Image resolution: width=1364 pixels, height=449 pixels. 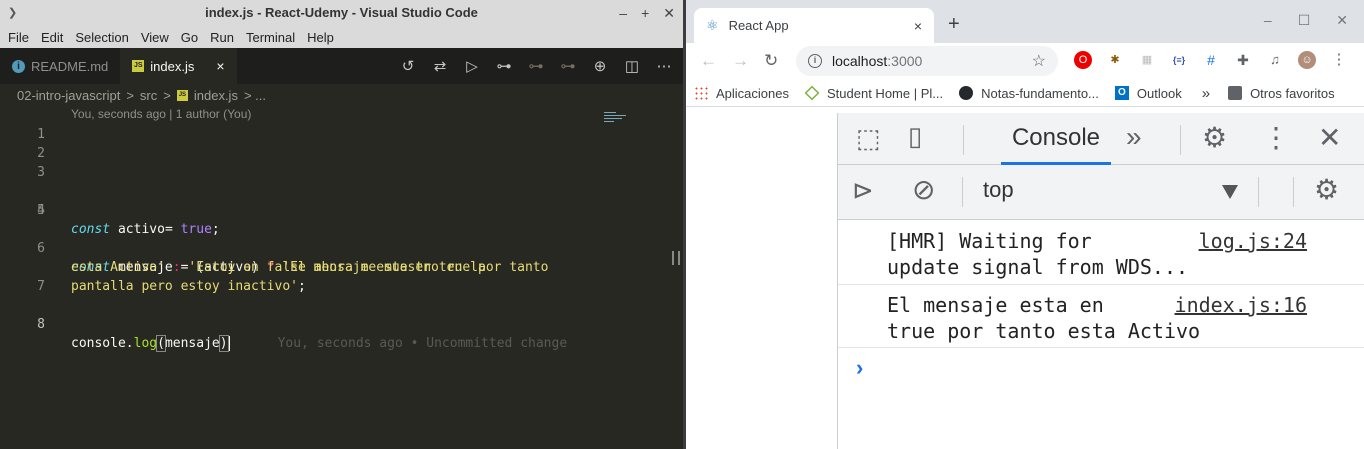 What do you see at coordinates (1056, 139) in the screenshot?
I see `tab-console: Console` at bounding box center [1056, 139].